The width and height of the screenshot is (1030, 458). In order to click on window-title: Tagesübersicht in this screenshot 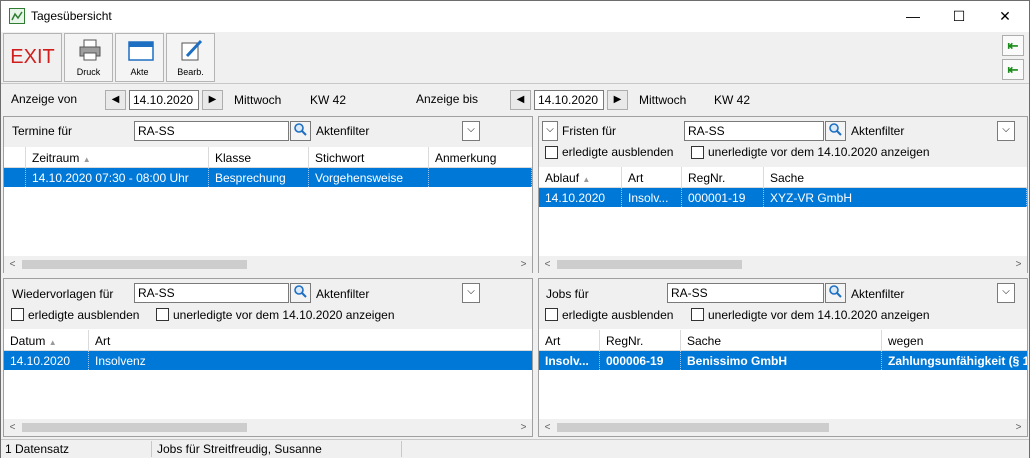, I will do `click(71, 16)`.